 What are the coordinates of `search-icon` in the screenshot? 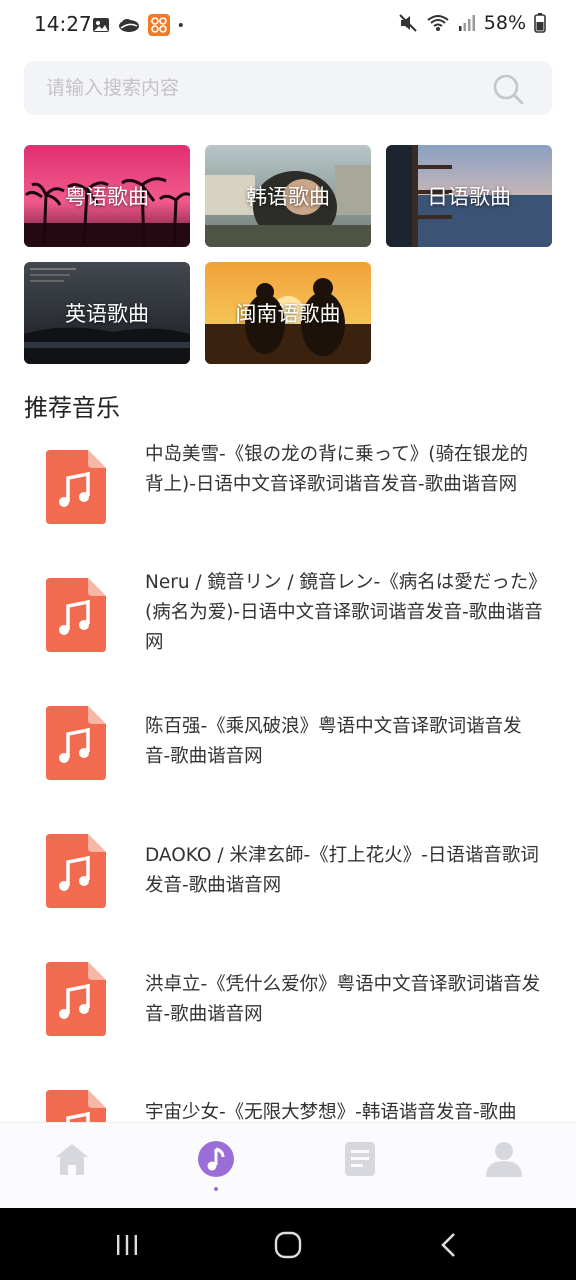 It's located at (508, 89).